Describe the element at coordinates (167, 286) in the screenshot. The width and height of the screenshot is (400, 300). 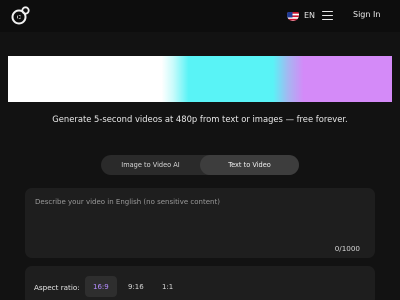
I see `ratio-option-1-1: 1:1` at that location.